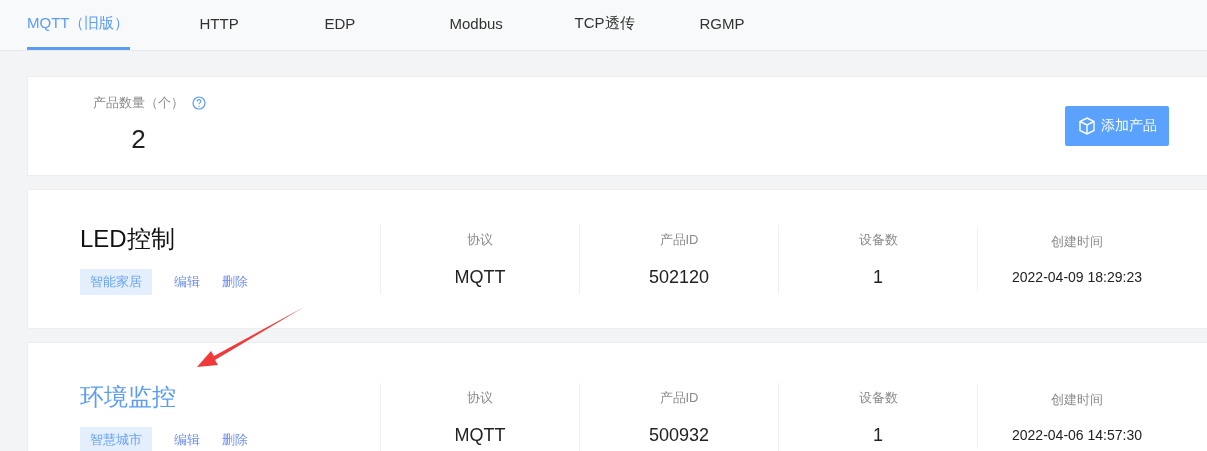 This screenshot has height=451, width=1207. What do you see at coordinates (138, 139) in the screenshot?
I see `product-count: 2` at bounding box center [138, 139].